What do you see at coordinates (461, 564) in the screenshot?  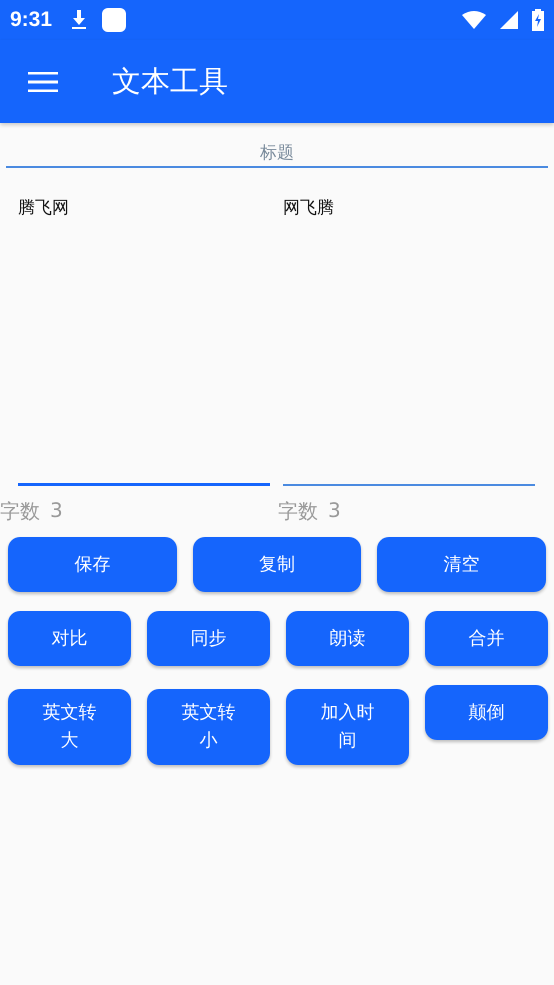 I see `action-button: 清空` at bounding box center [461, 564].